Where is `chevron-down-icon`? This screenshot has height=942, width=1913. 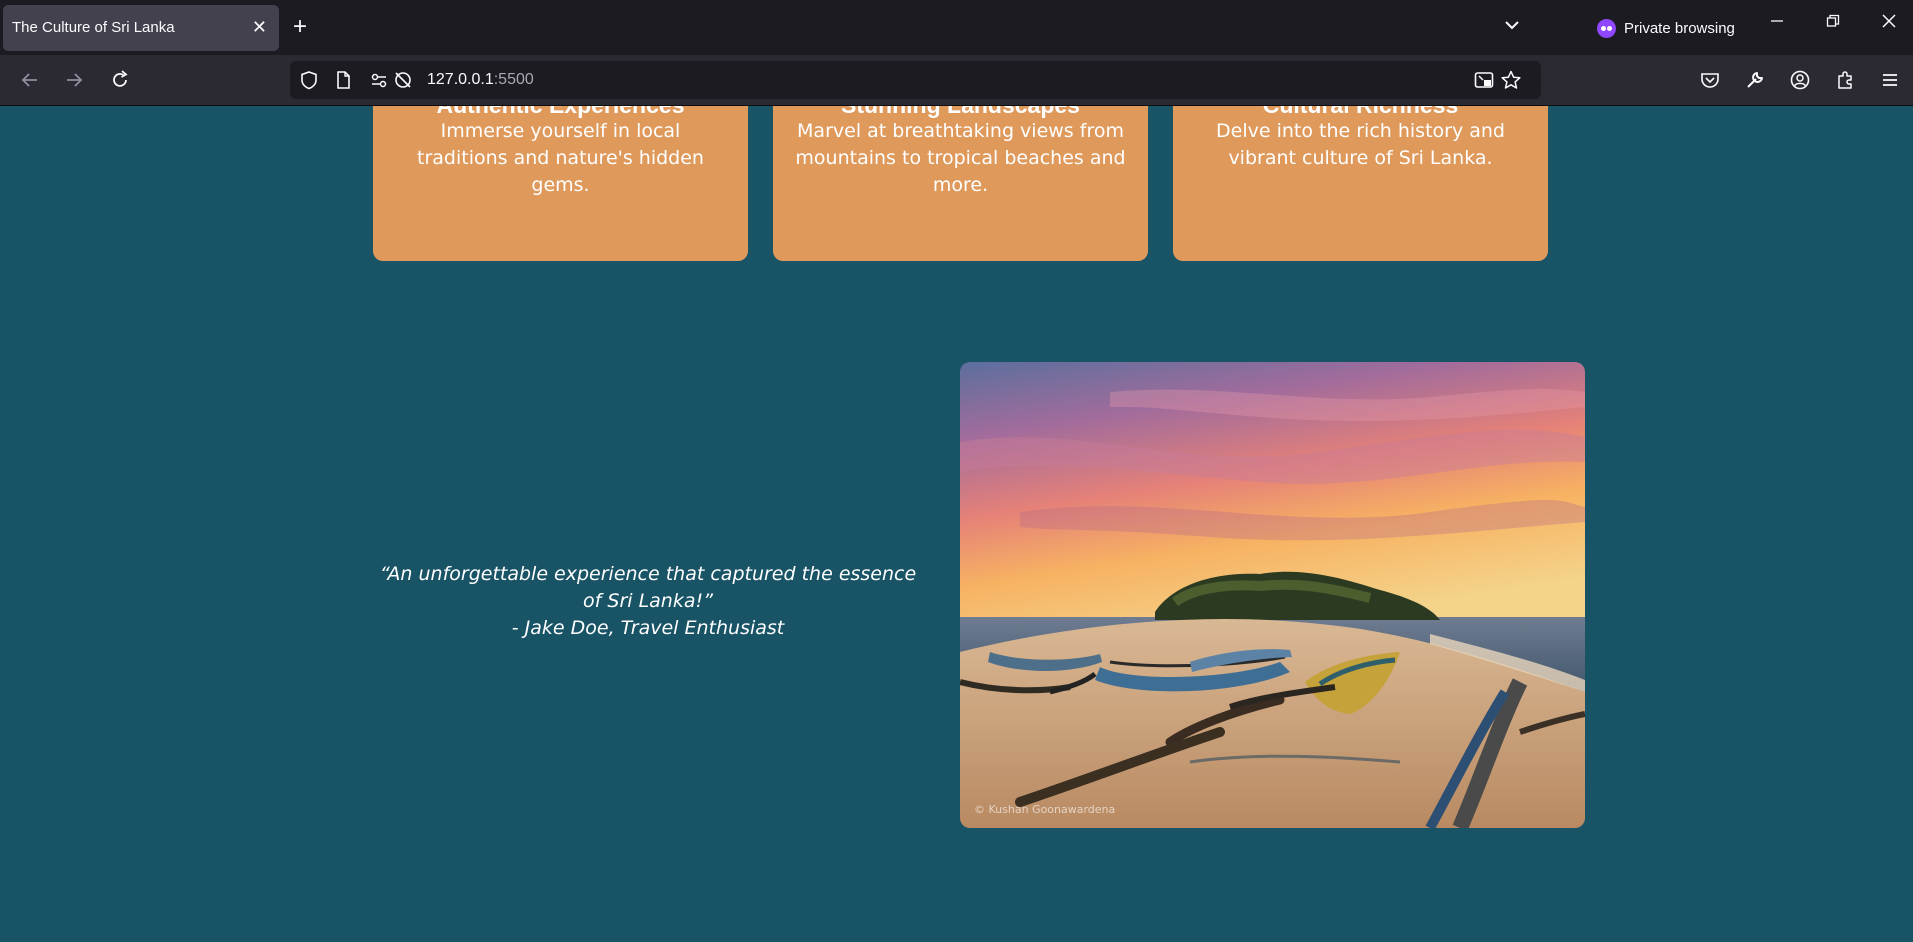
chevron-down-icon is located at coordinates (1512, 25).